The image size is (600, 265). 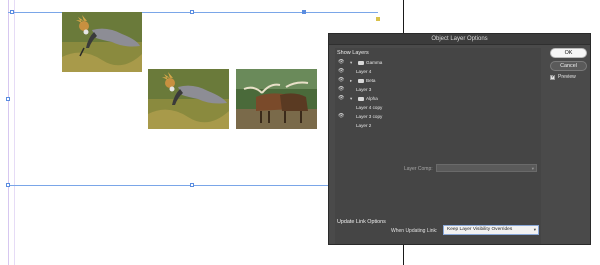 I want to click on cattle-photo-graphic, so click(x=276, y=99).